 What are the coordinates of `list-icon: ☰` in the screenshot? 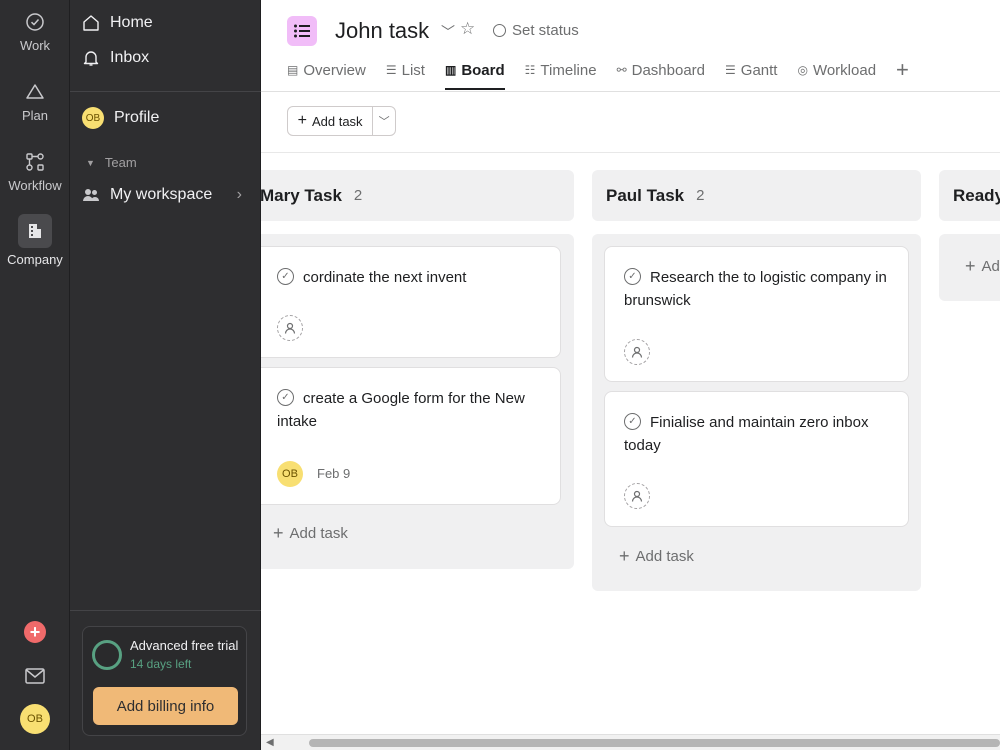 It's located at (391, 70).